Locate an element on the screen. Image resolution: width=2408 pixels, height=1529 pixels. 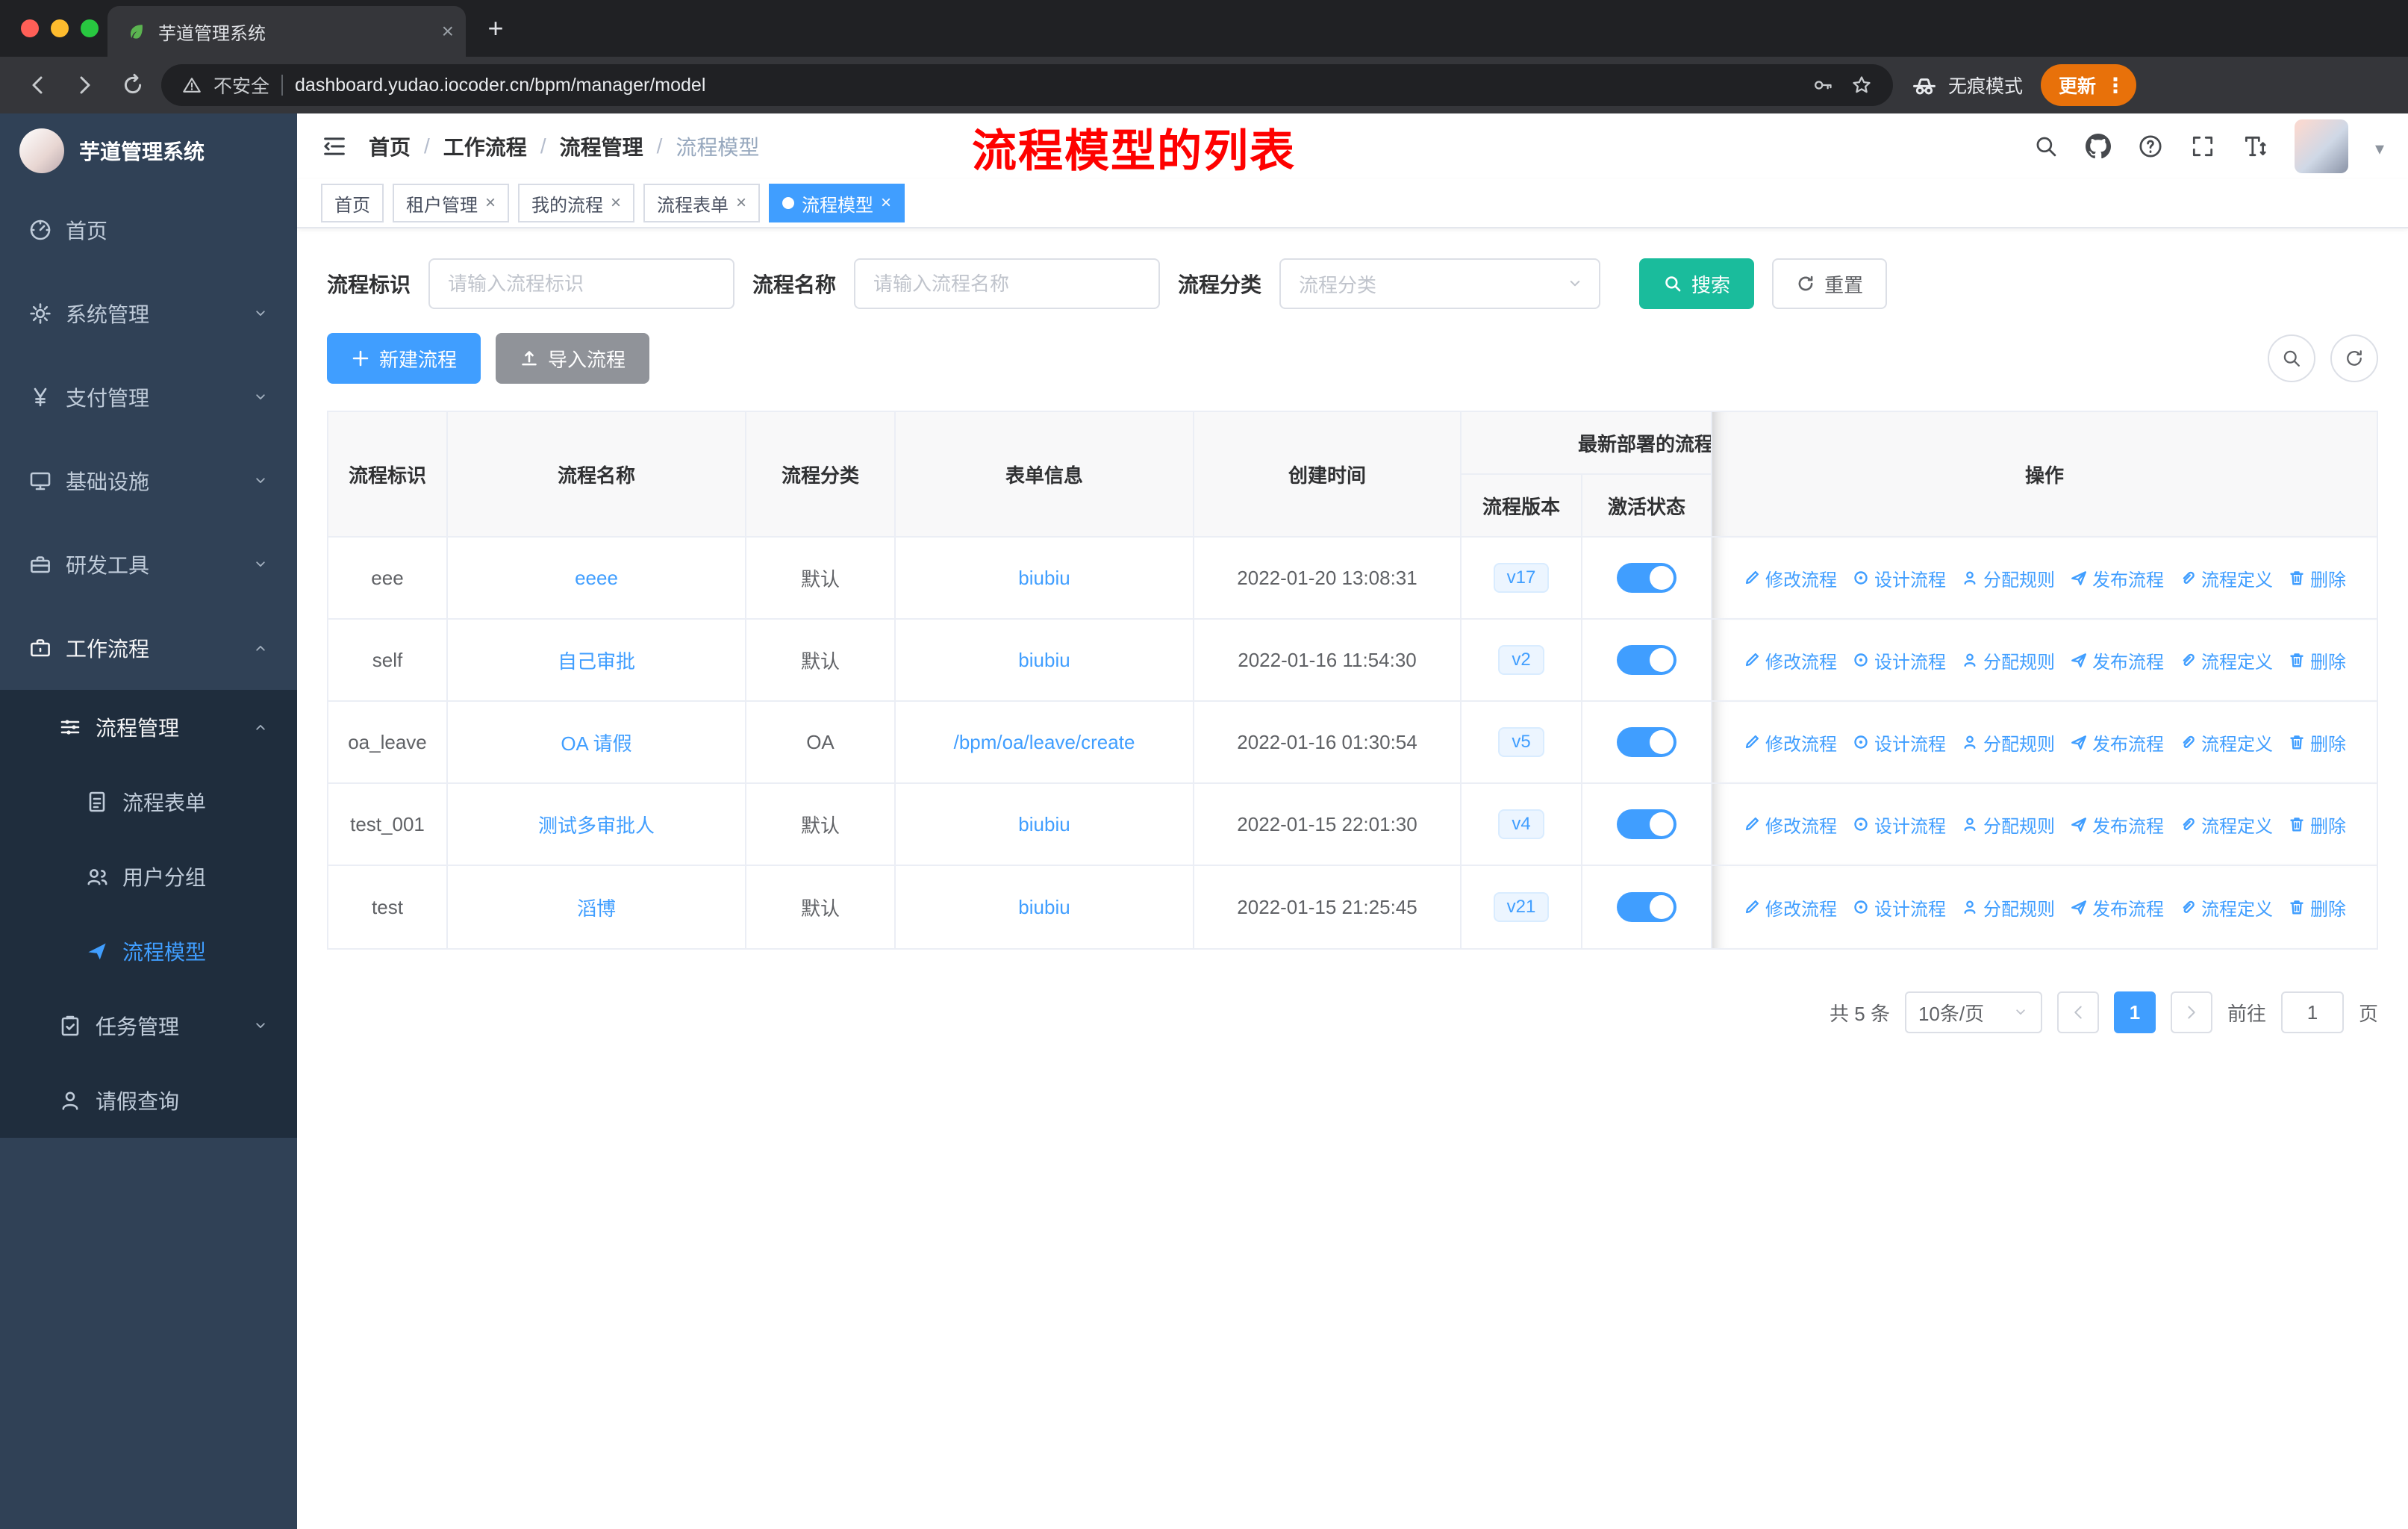
version-badge: v17 is located at coordinates (1521, 578).